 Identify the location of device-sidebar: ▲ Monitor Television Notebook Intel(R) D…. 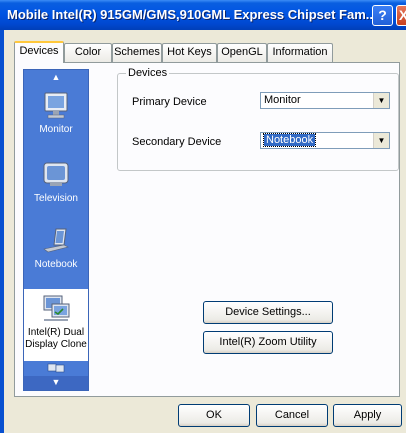
(56, 230).